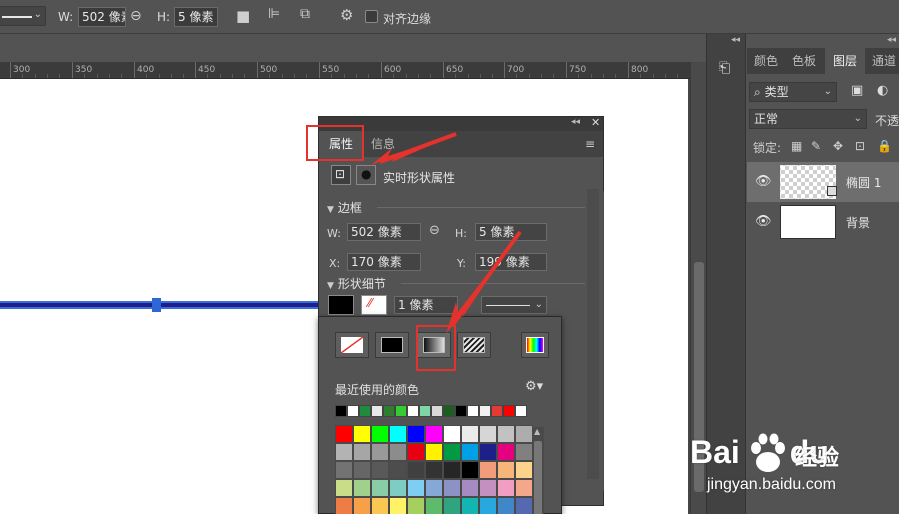 Image resolution: width=899 pixels, height=514 pixels. I want to click on tab-layers: 图层, so click(845, 61).